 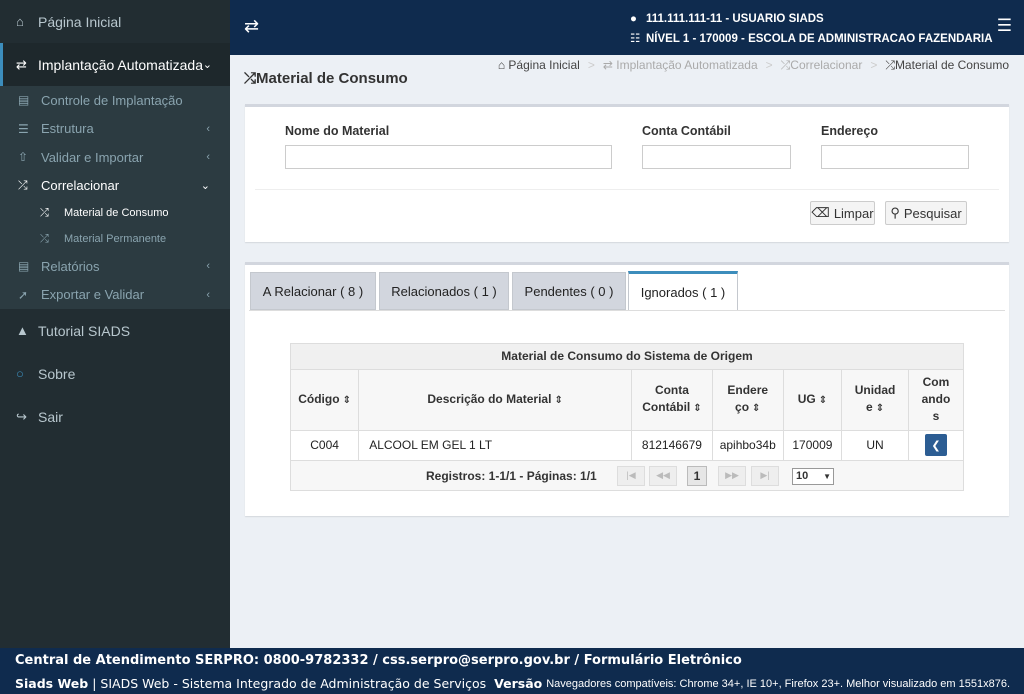 I want to click on breadcrumb-label: Correlacionar, so click(x=826, y=65).